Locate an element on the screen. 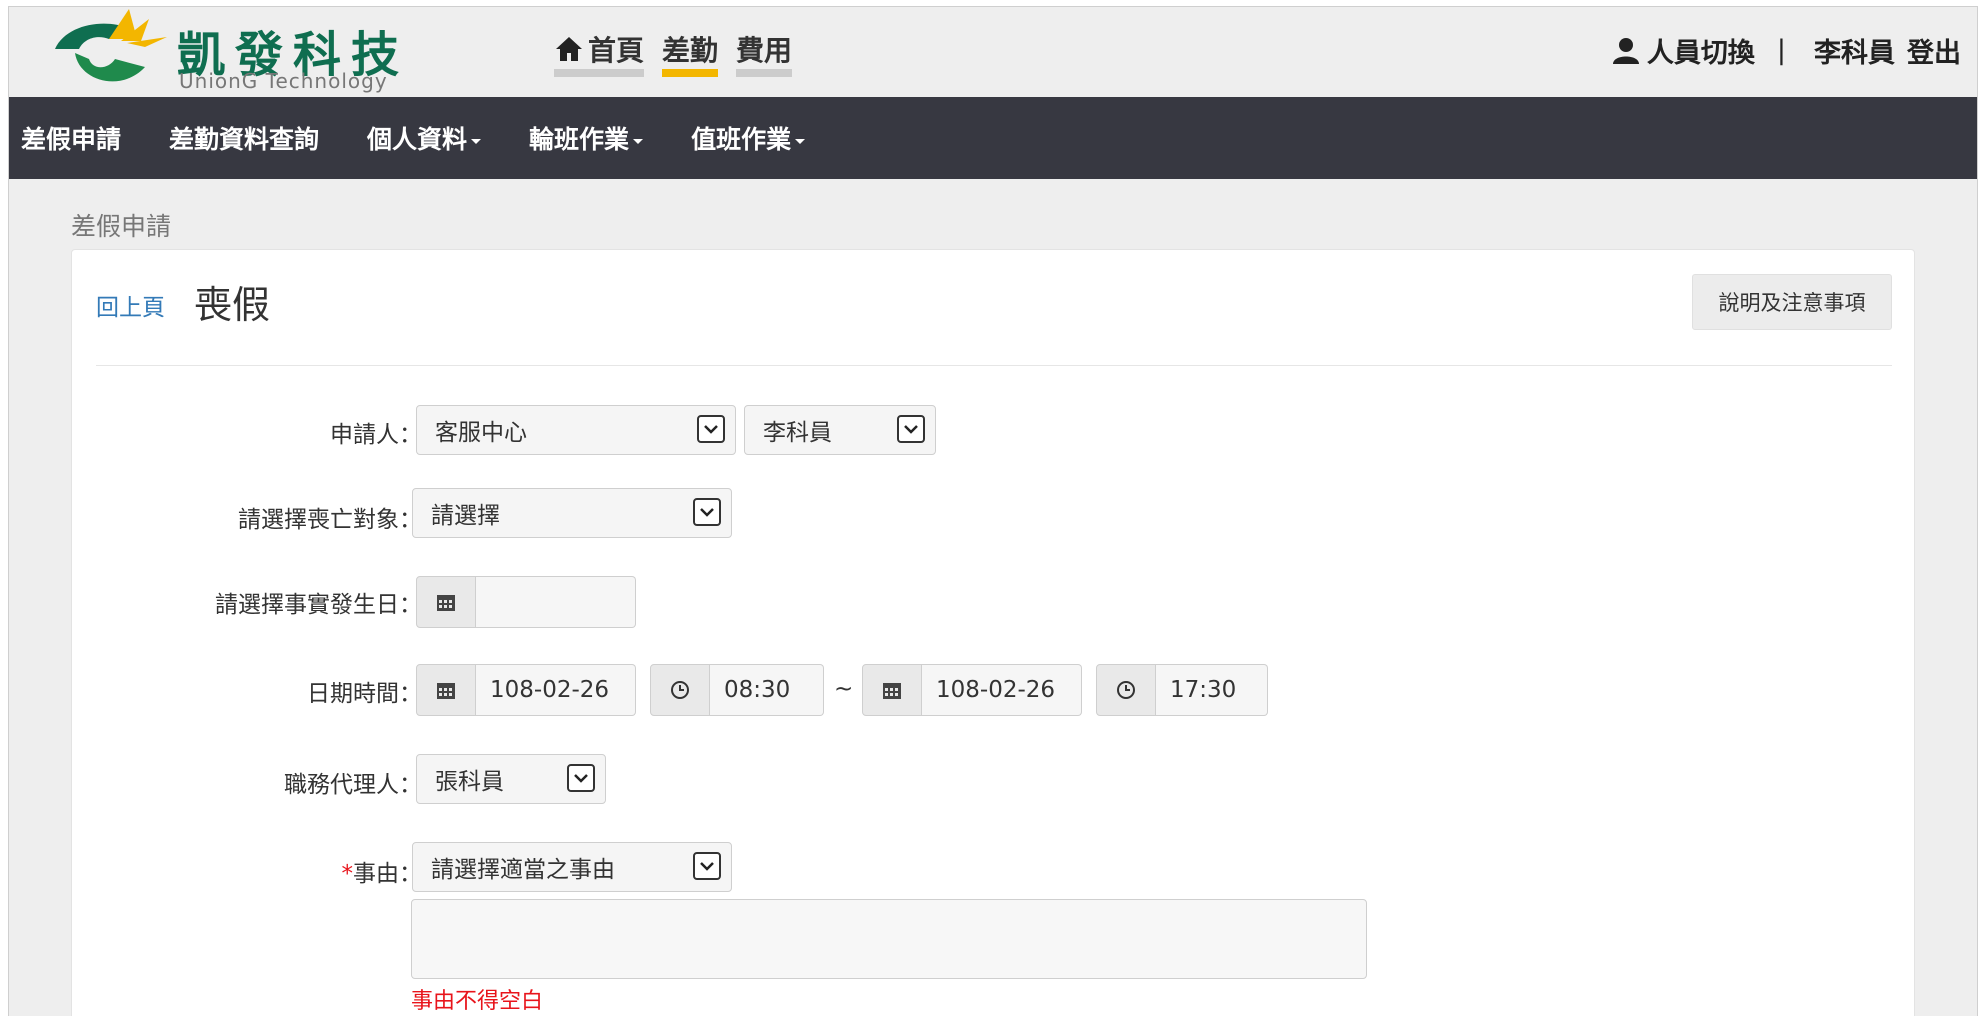 Image resolution: width=1986 pixels, height=1016 pixels. reason-textarea is located at coordinates (889, 939).